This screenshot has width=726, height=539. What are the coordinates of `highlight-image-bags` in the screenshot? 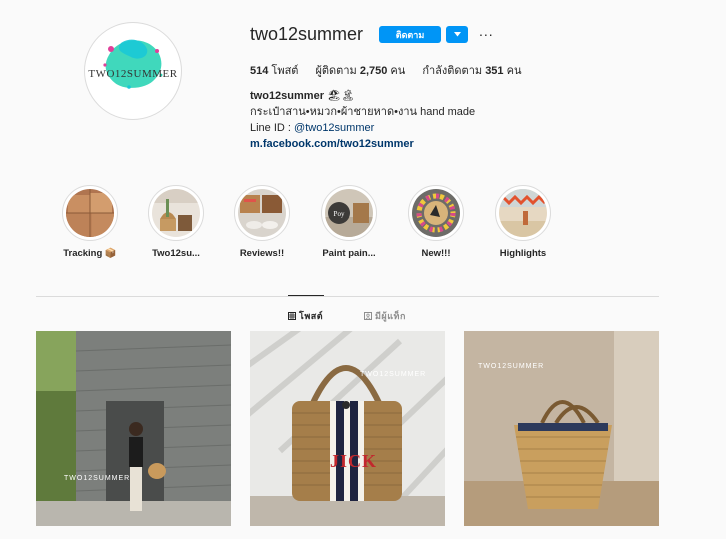 It's located at (176, 213).